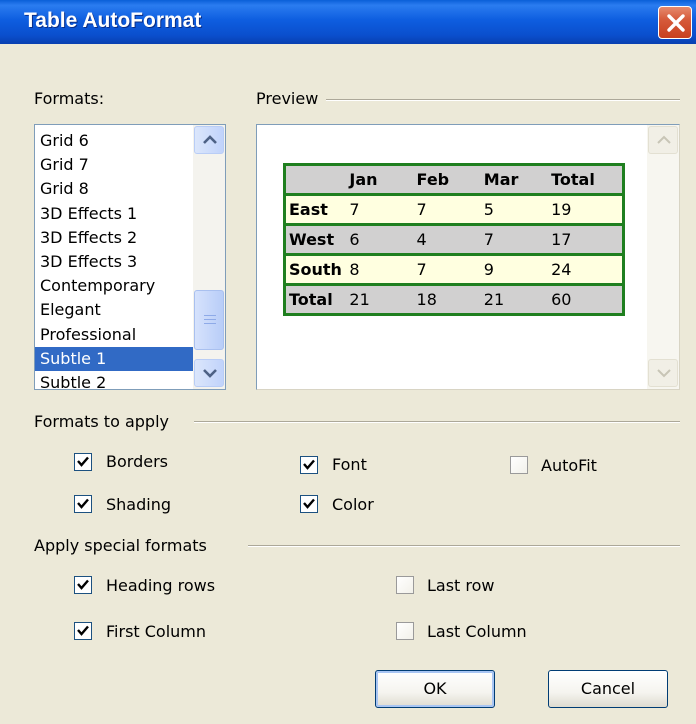 This screenshot has height=724, width=696. Describe the element at coordinates (380, 270) in the screenshot. I see `preview-cell: 8` at that location.